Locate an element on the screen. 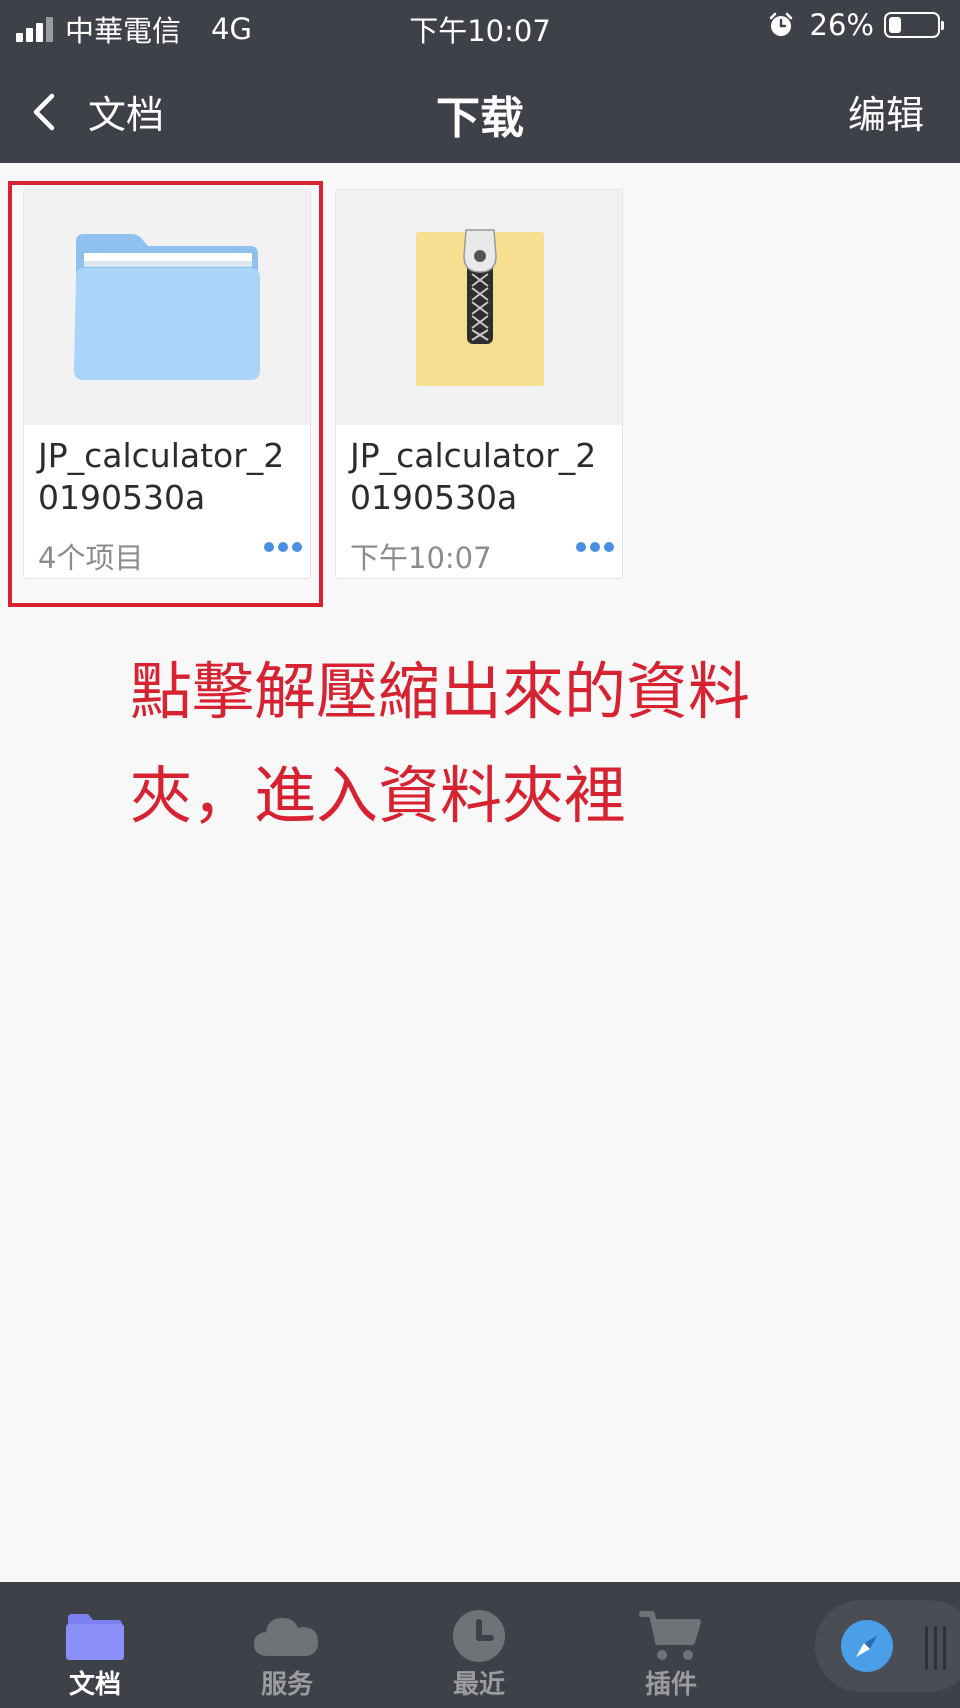 The height and width of the screenshot is (1708, 960). tab-label: 服务 is located at coordinates (286, 1685).